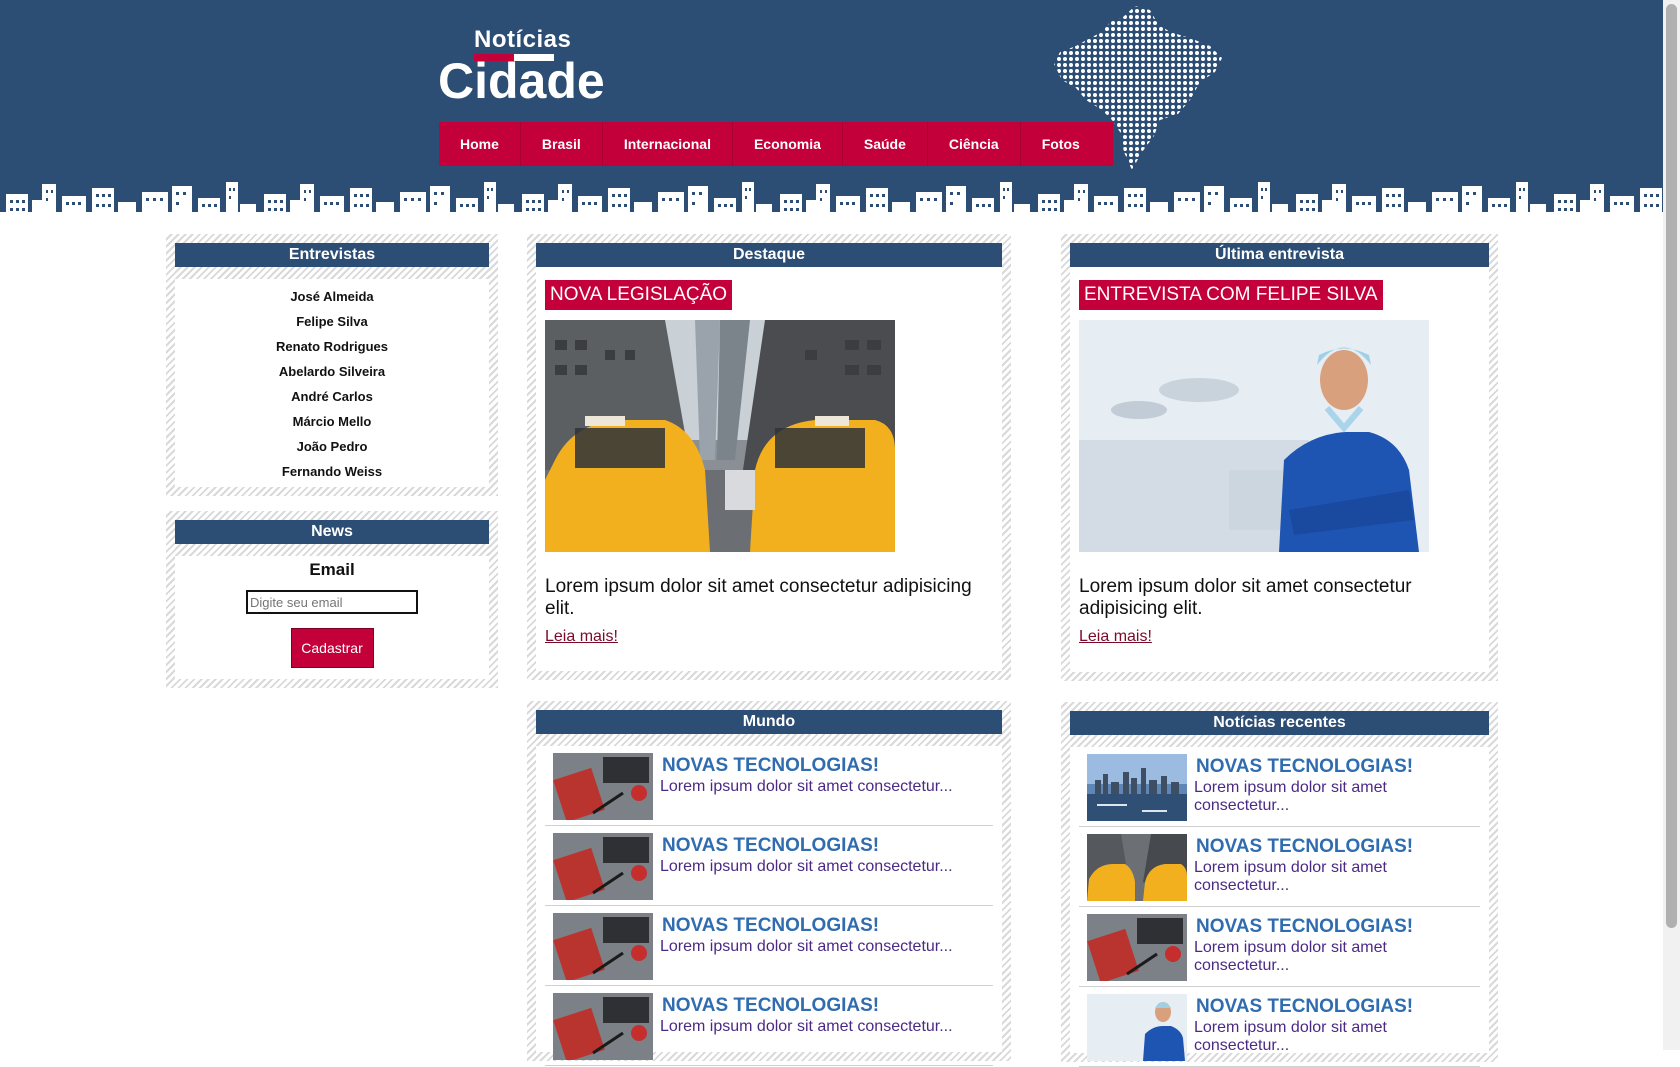  What do you see at coordinates (1137, 1027) in the screenshot?
I see `doctor-thumbnail` at bounding box center [1137, 1027].